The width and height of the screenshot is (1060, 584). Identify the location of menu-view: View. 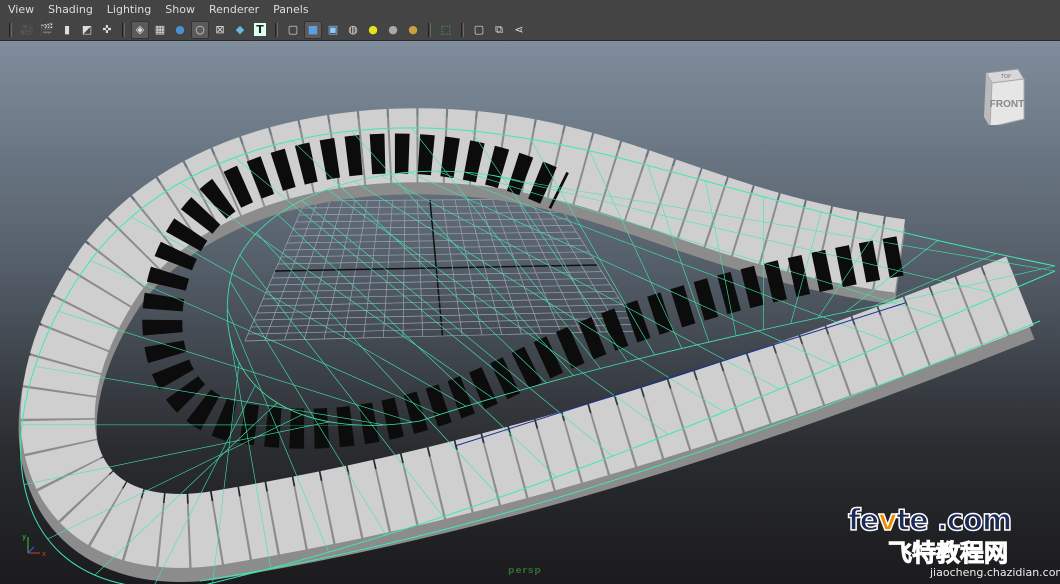
(21, 9).